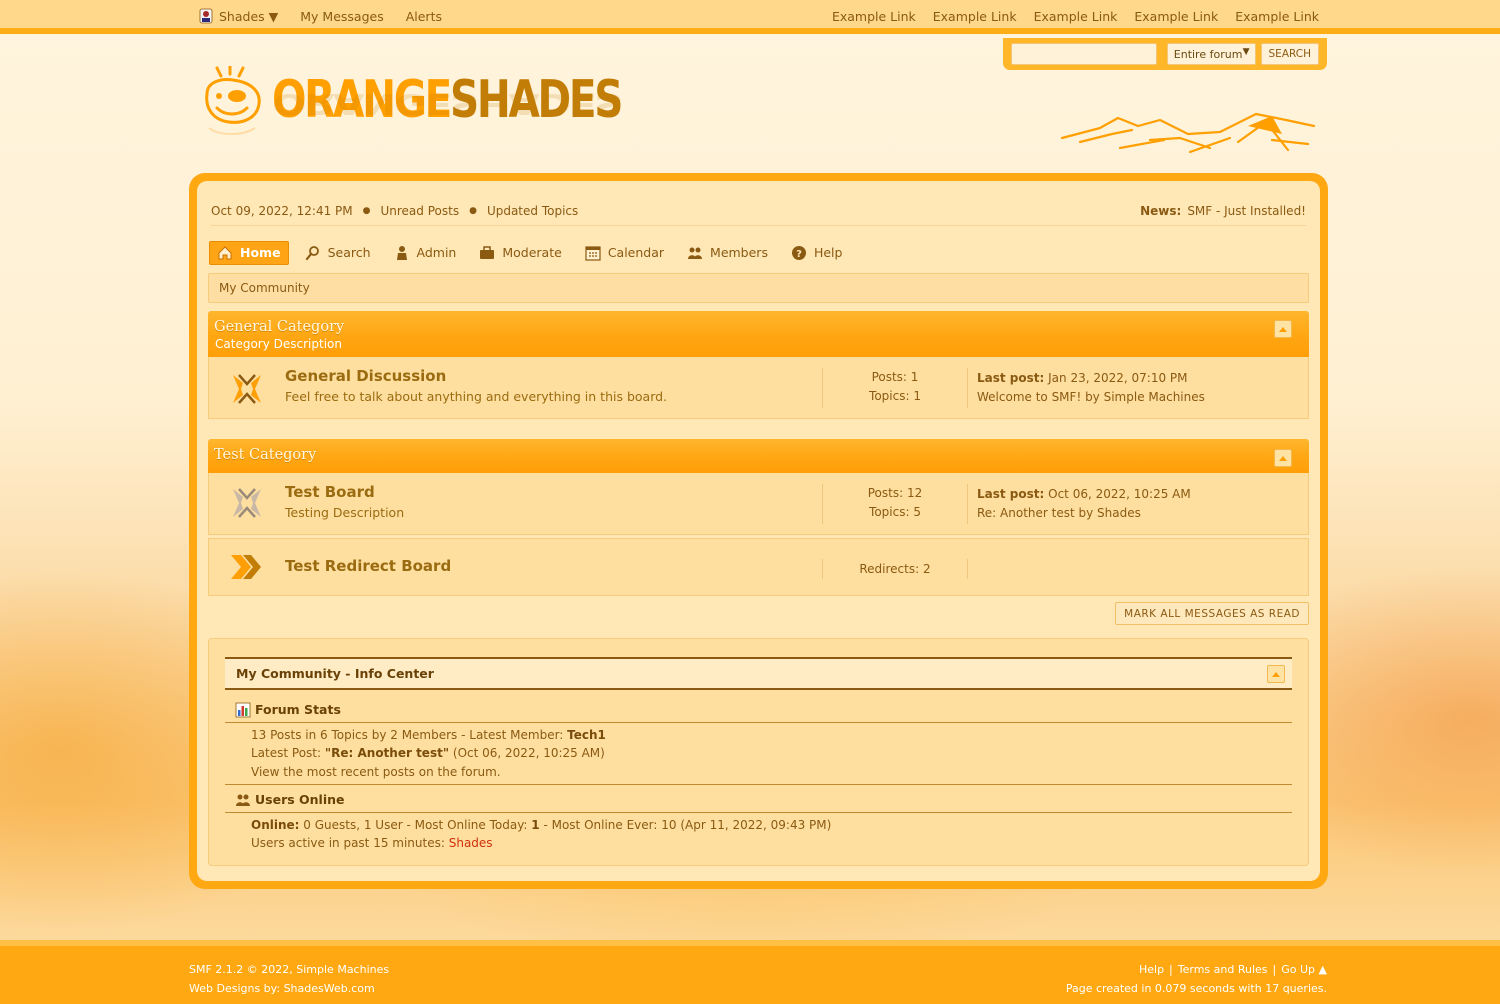  Describe the element at coordinates (1208, 54) in the screenshot. I see `search-scope-value: Entire forum` at that location.